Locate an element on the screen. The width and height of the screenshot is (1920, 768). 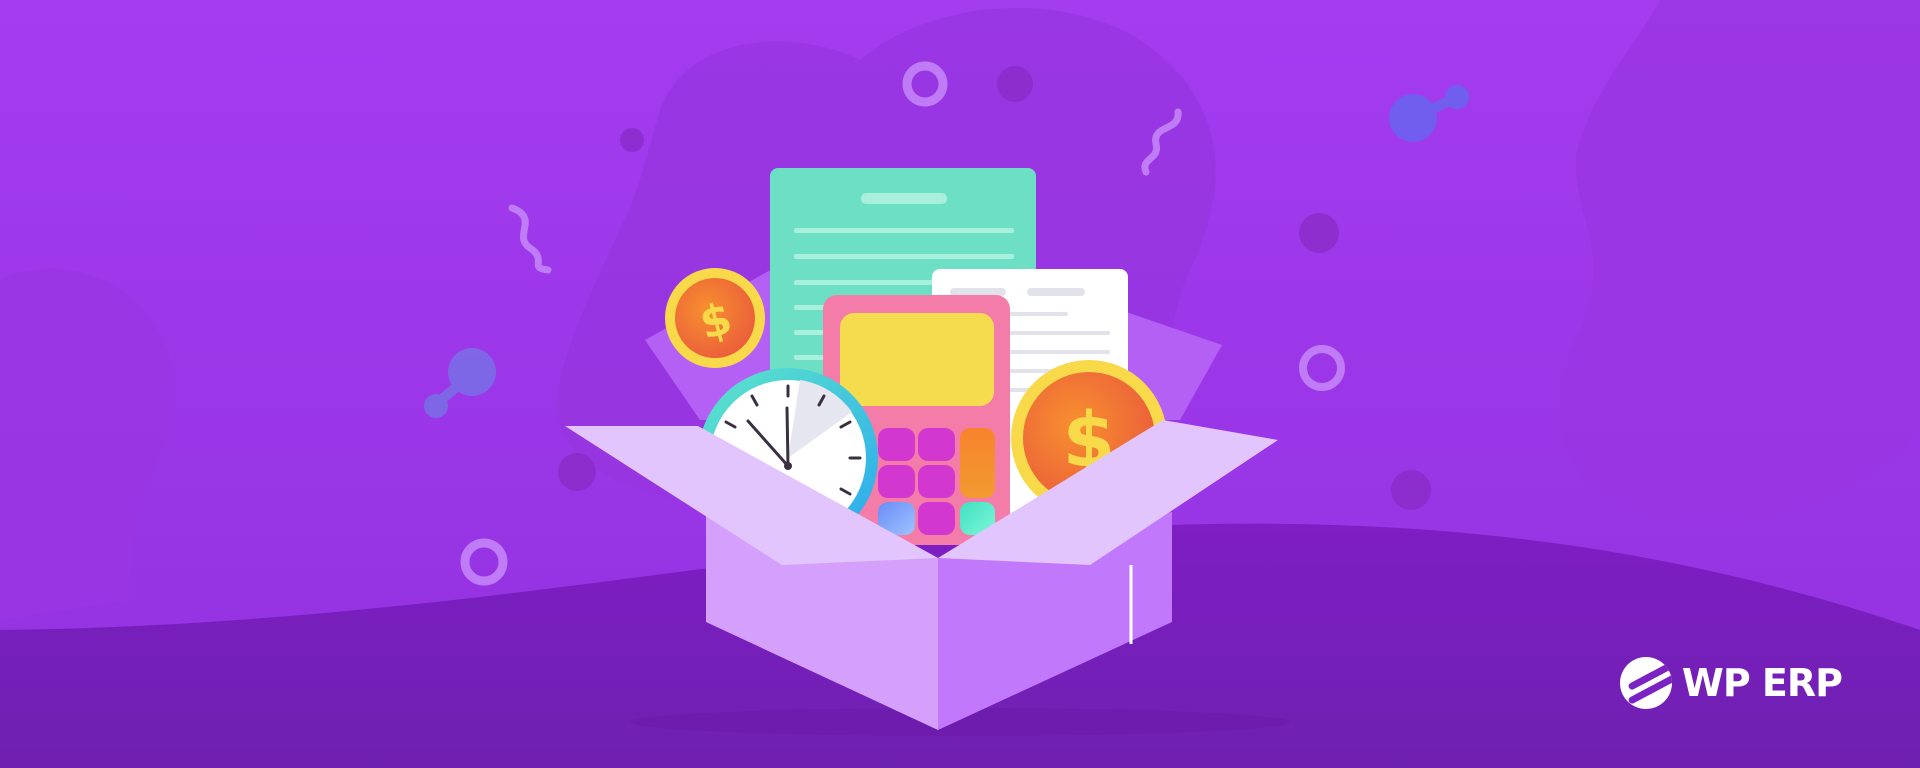
wp-erp-logo: WP ERP is located at coordinates (1731, 683).